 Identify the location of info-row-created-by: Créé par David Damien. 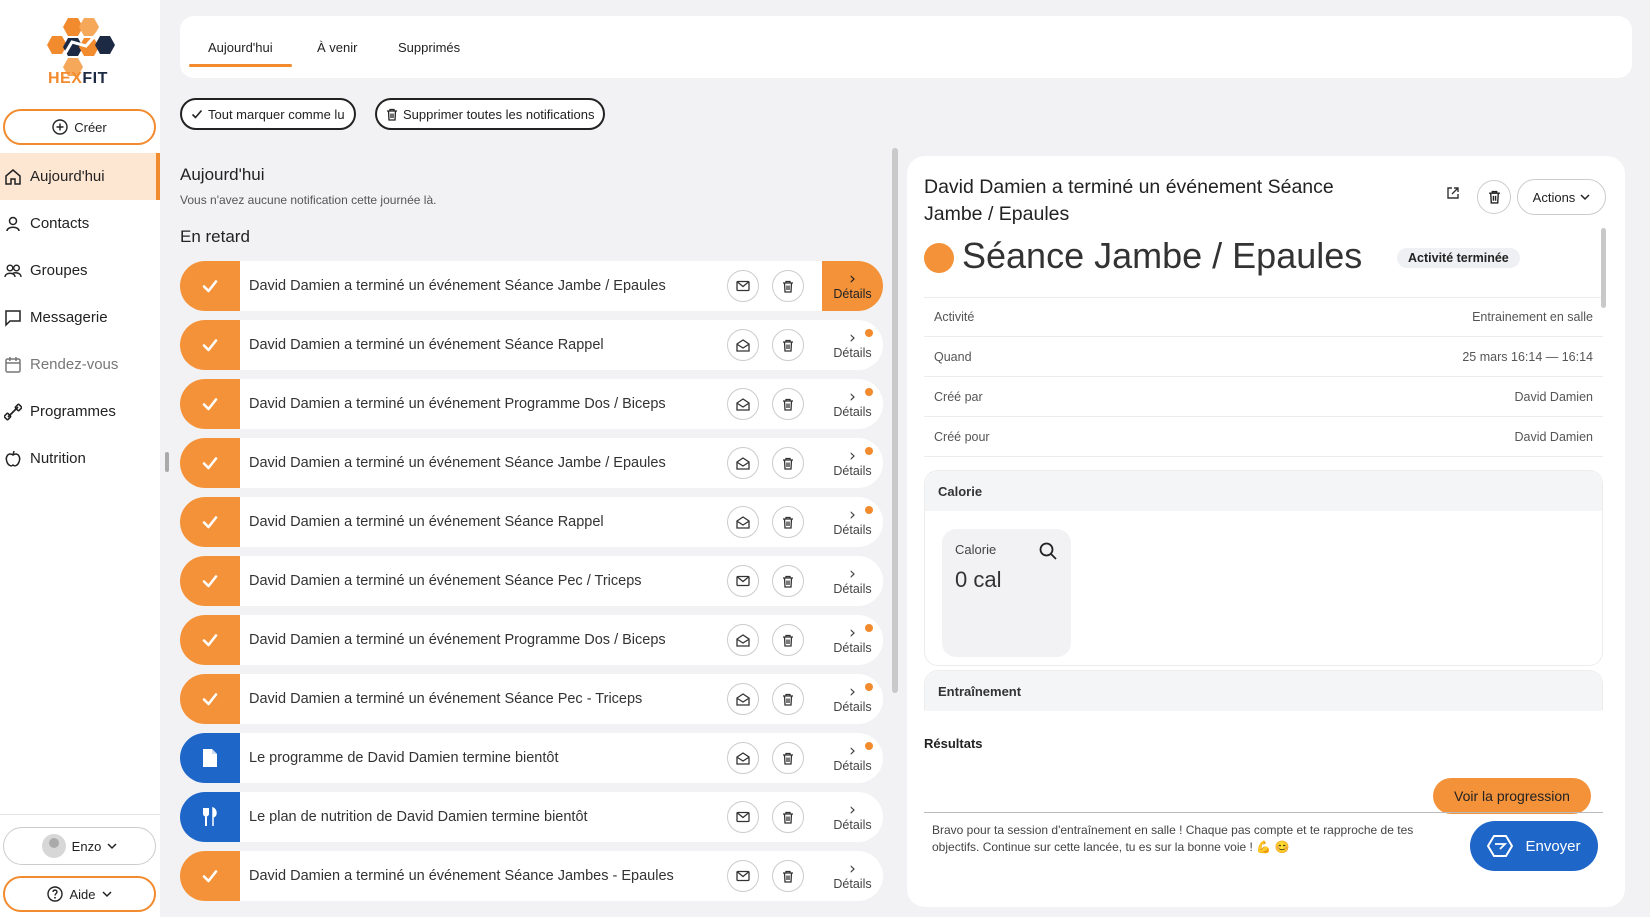
(1263, 397).